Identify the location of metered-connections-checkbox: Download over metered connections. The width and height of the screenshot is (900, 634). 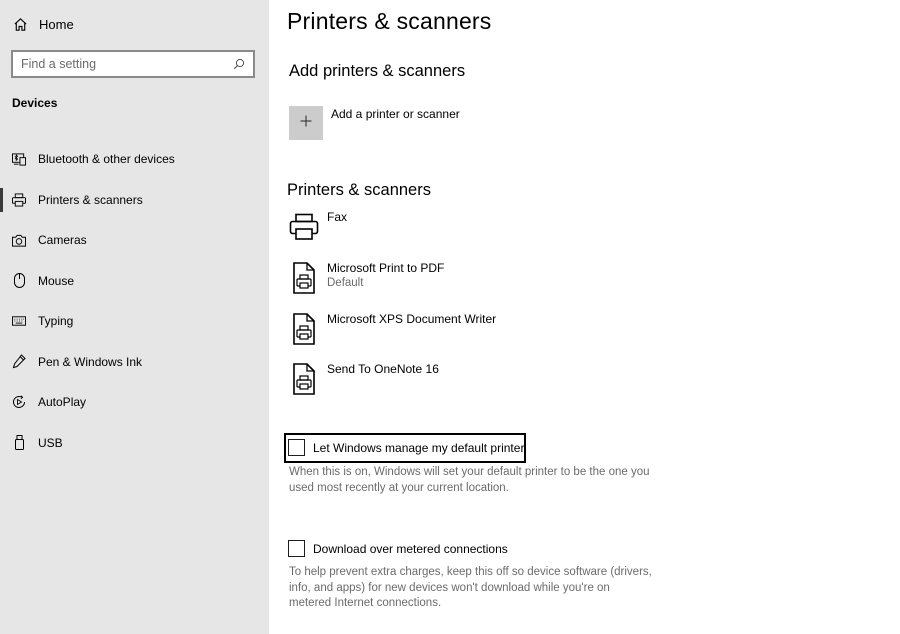
(398, 548).